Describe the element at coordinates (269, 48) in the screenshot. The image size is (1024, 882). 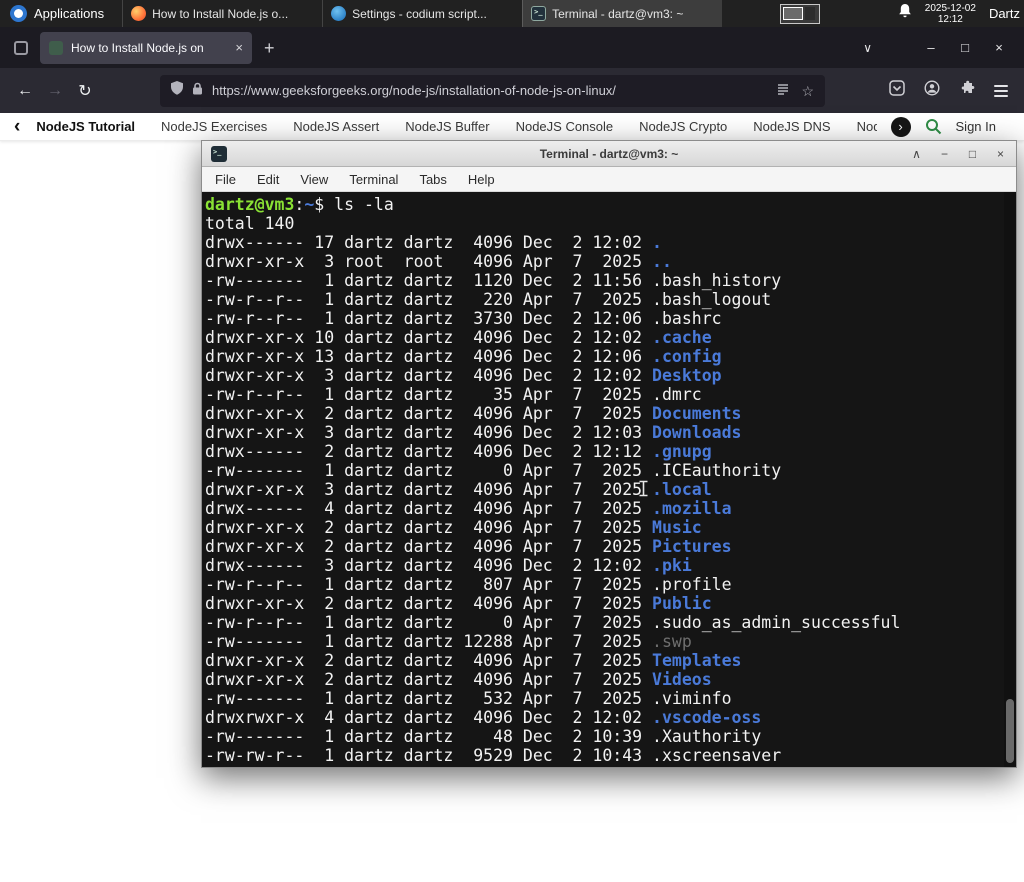
I see `new-tab-button: +` at that location.